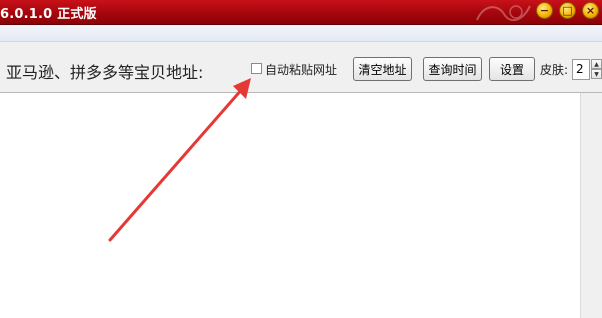 The height and width of the screenshot is (318, 602). What do you see at coordinates (581, 69) in the screenshot?
I see `skin-input: 2` at bounding box center [581, 69].